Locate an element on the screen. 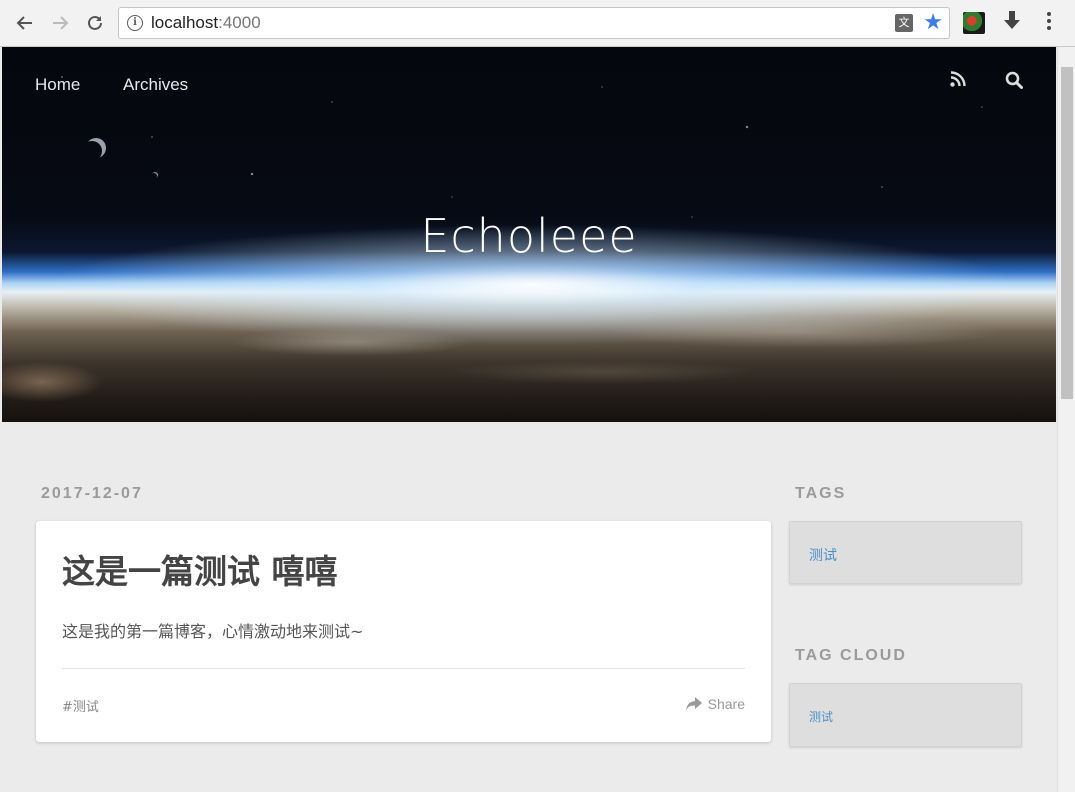 The width and height of the screenshot is (1075, 792). url-port: :4000 is located at coordinates (239, 22).